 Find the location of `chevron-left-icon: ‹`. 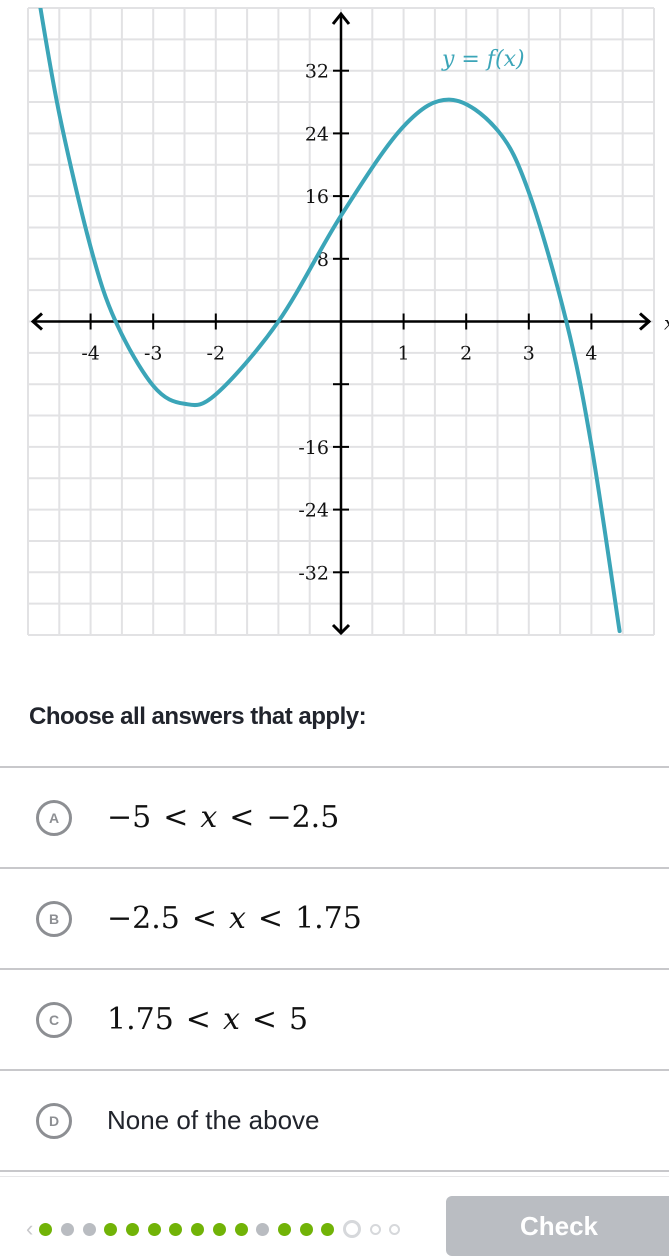

chevron-left-icon: ‹ is located at coordinates (29, 1229).